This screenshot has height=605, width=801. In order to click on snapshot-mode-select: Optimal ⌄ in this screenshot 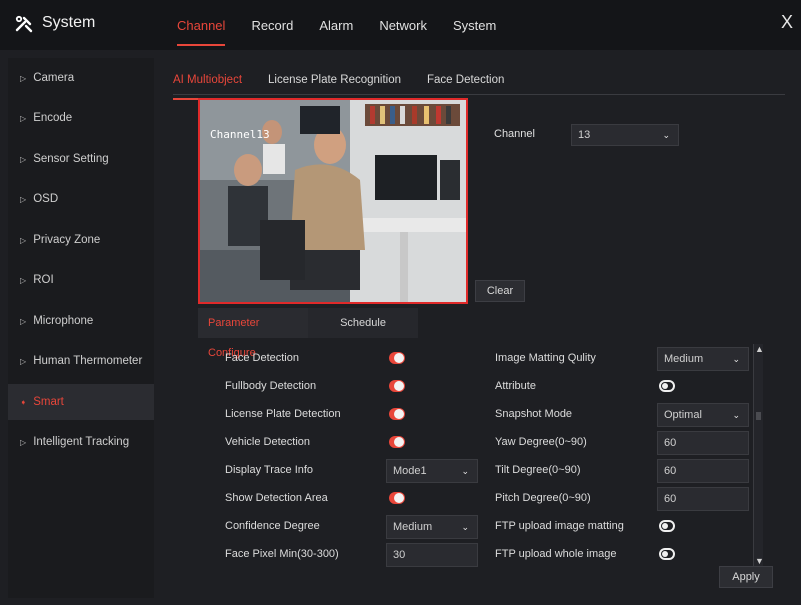, I will do `click(703, 415)`.